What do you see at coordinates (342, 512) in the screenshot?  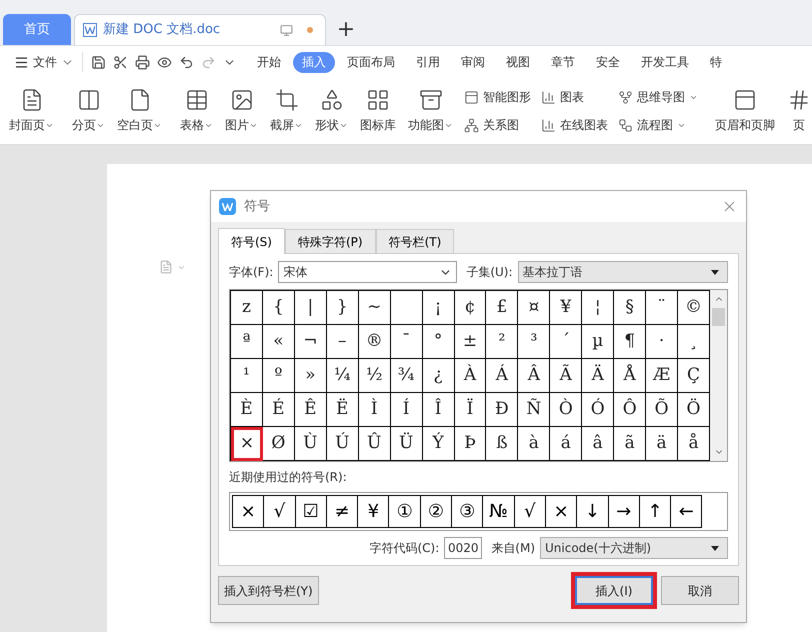 I see `recent-symbol-cell: ≠` at bounding box center [342, 512].